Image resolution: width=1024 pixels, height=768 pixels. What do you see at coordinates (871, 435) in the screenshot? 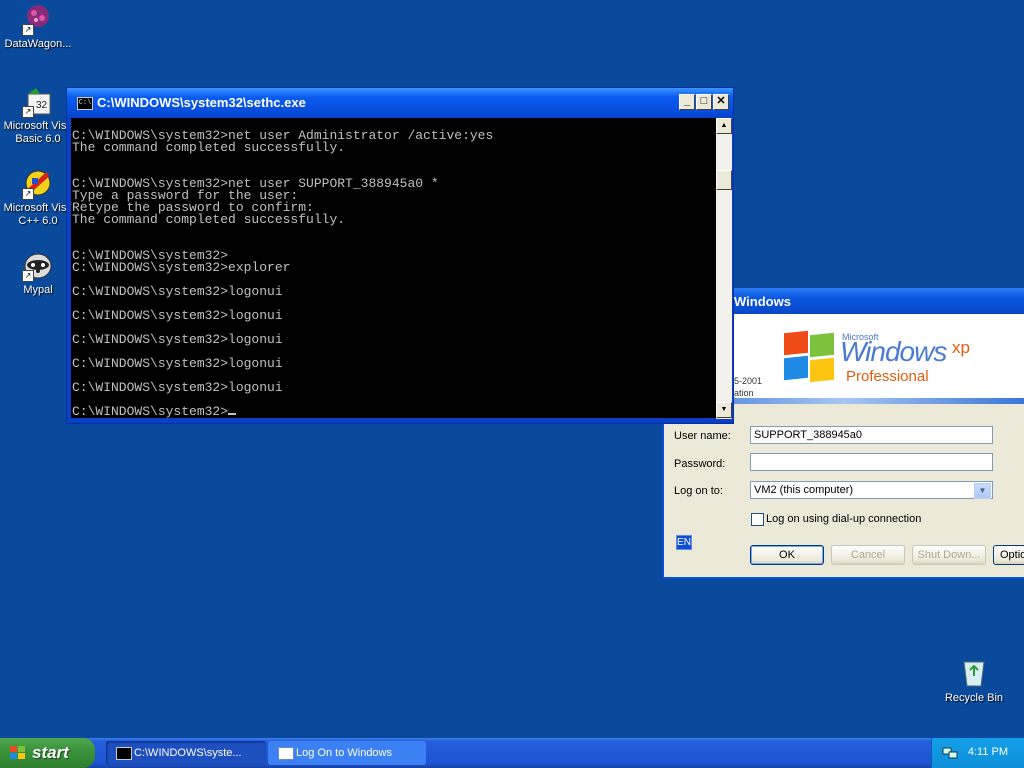
I see `user-name-input: SUPPORT_388945a0` at bounding box center [871, 435].